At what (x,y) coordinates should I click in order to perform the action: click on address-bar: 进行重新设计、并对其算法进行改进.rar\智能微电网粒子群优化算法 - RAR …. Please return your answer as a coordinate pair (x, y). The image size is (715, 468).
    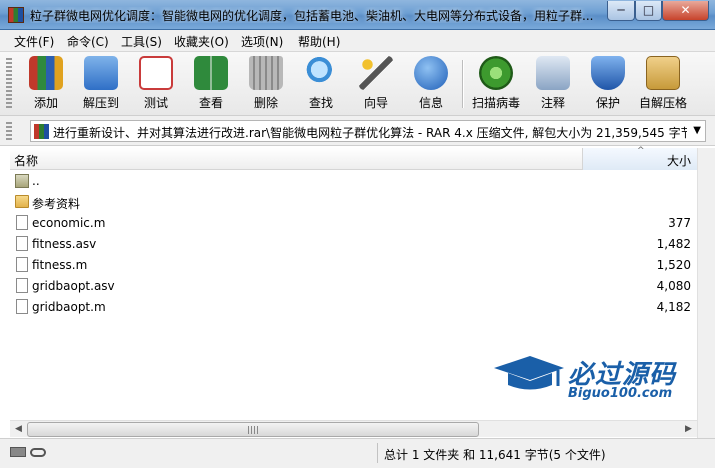
    Looking at the image, I should click on (357, 131).